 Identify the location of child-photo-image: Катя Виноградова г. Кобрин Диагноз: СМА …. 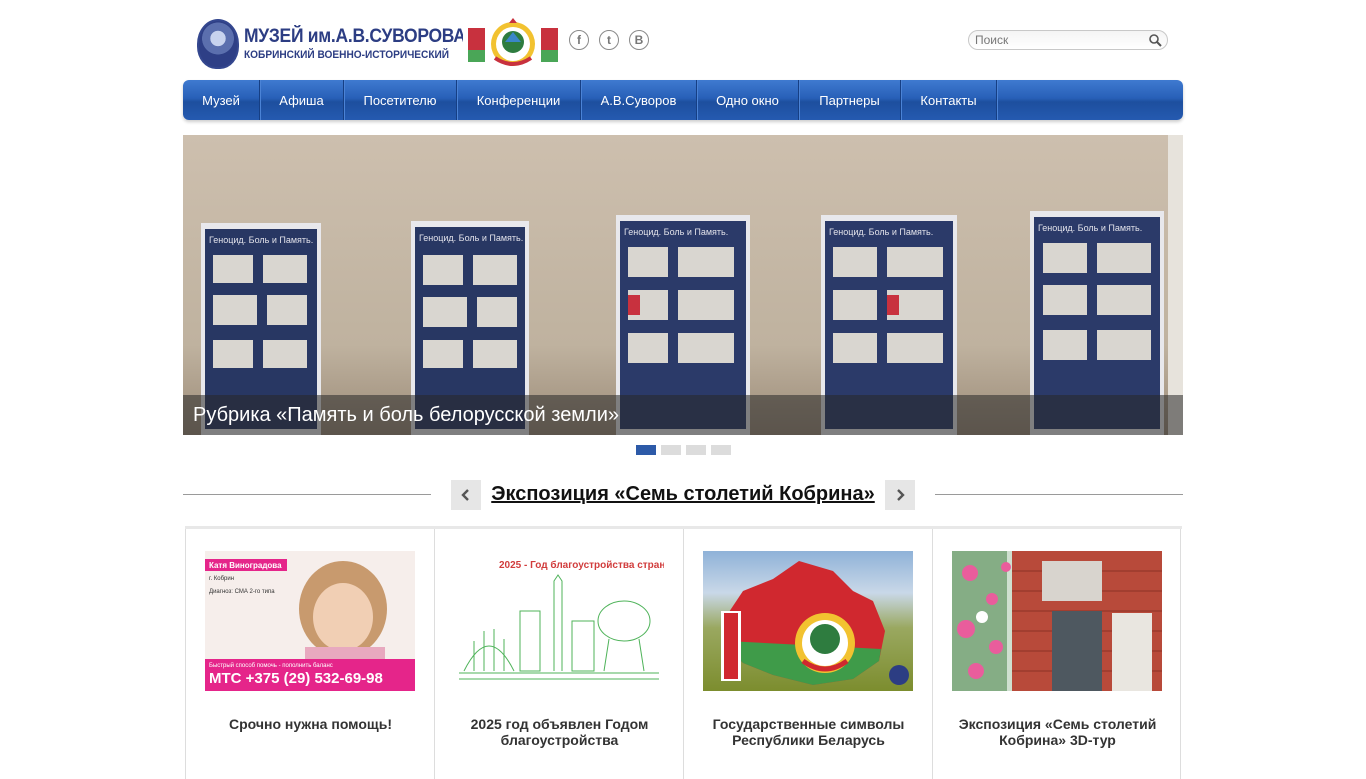
(310, 621).